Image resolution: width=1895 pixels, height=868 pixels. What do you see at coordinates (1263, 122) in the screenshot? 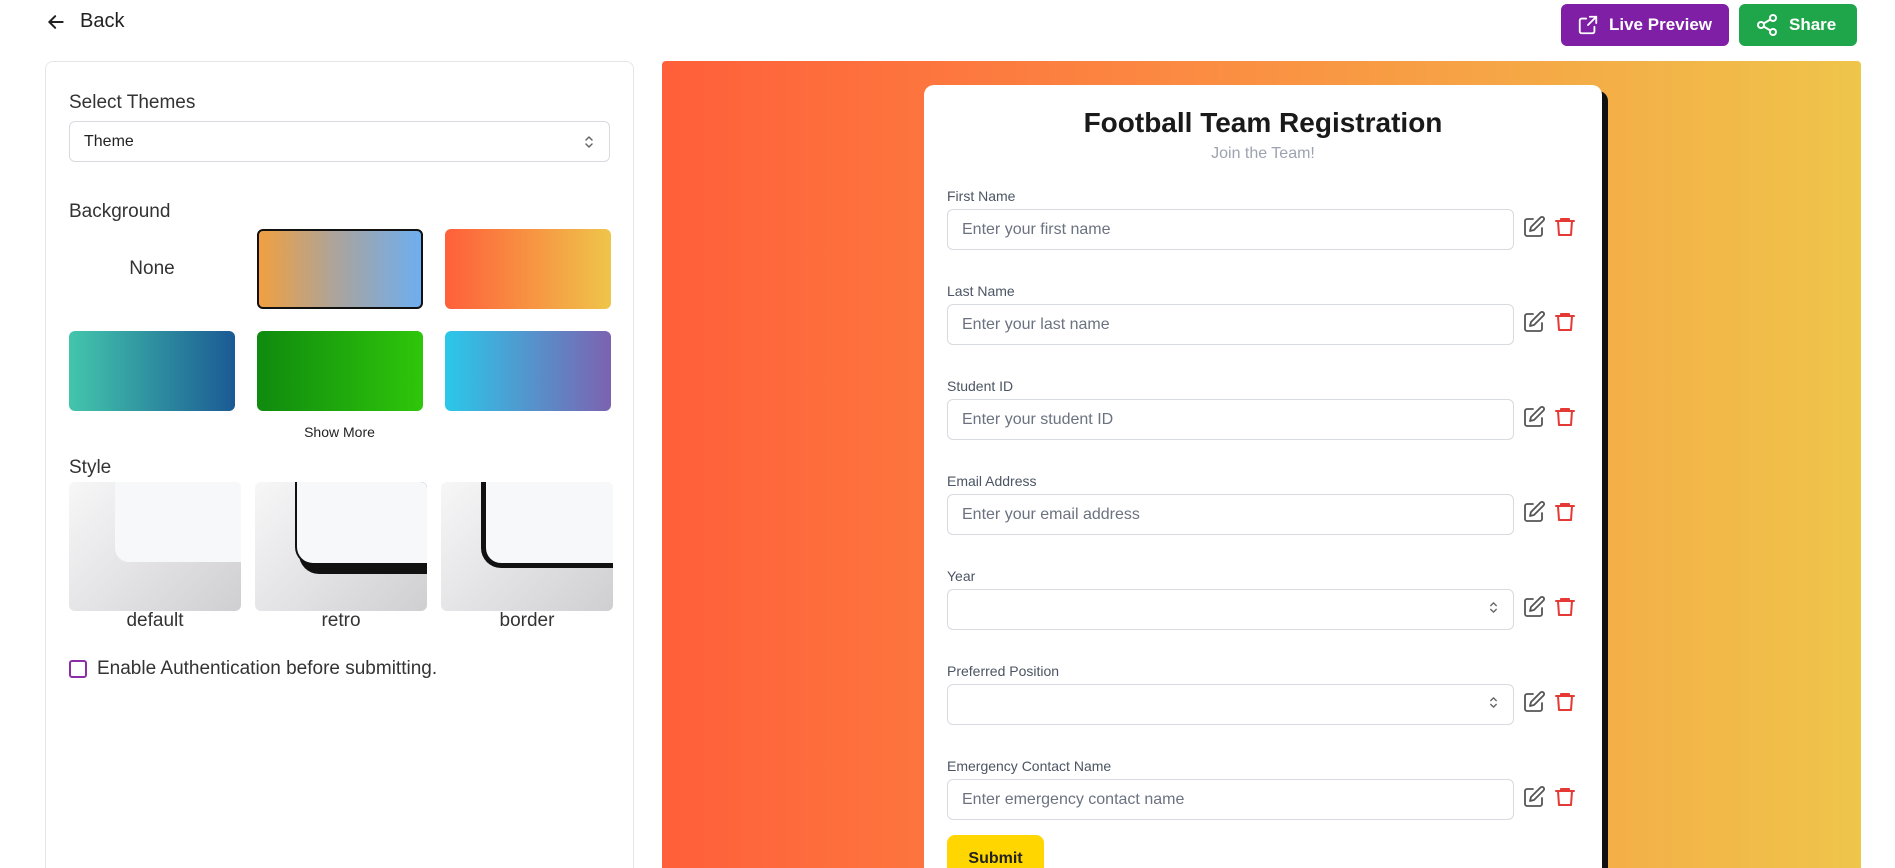
I see `form-title: Football Team Registration` at bounding box center [1263, 122].